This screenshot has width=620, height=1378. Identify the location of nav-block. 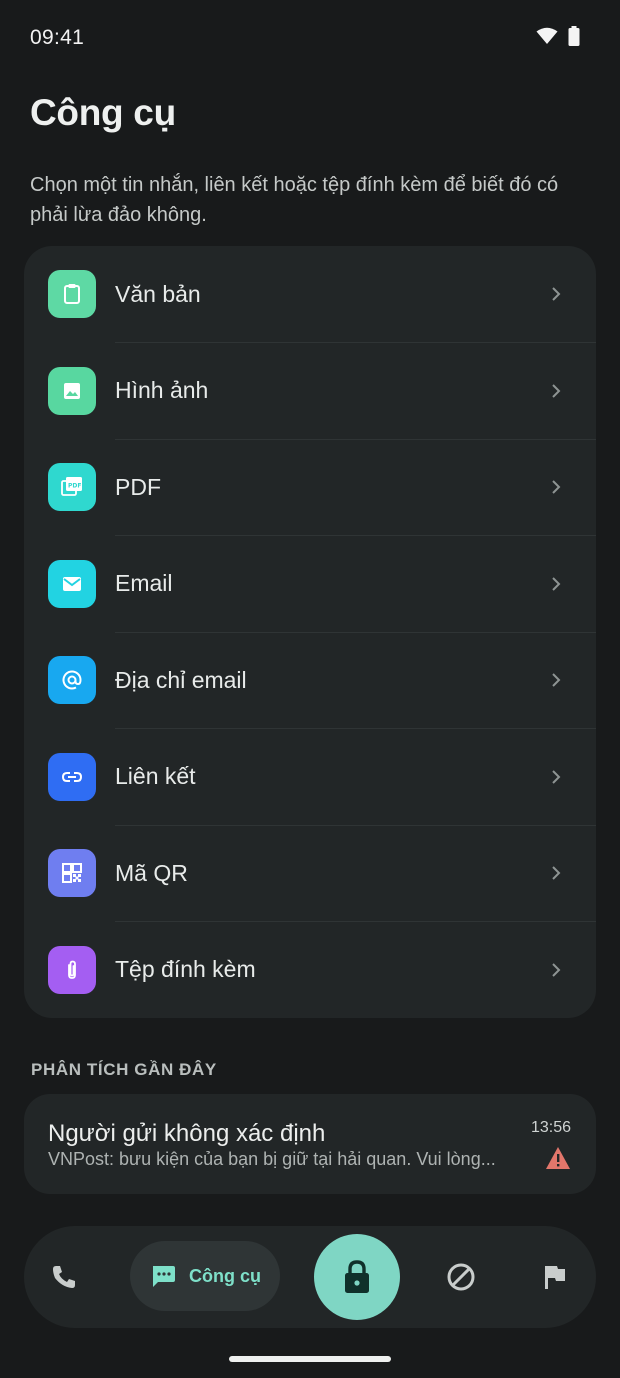
(461, 1277).